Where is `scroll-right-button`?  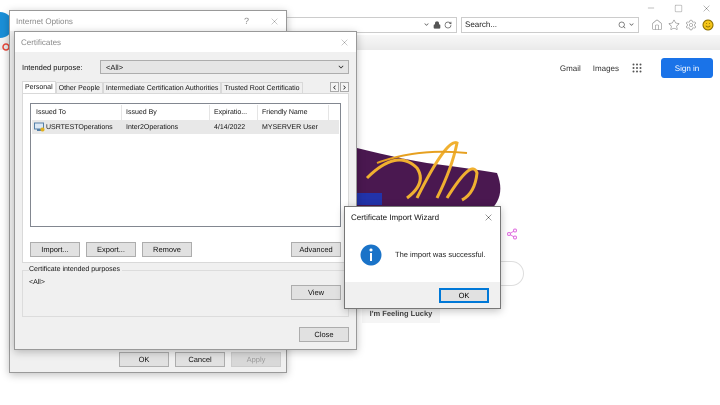 scroll-right-button is located at coordinates (344, 87).